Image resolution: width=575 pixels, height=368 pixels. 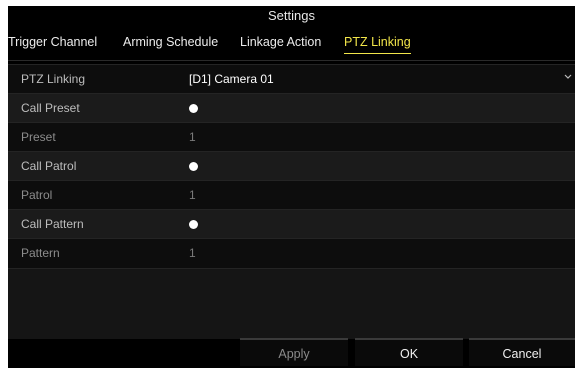 What do you see at coordinates (291, 108) in the screenshot?
I see `row-call-preset: Call Preset` at bounding box center [291, 108].